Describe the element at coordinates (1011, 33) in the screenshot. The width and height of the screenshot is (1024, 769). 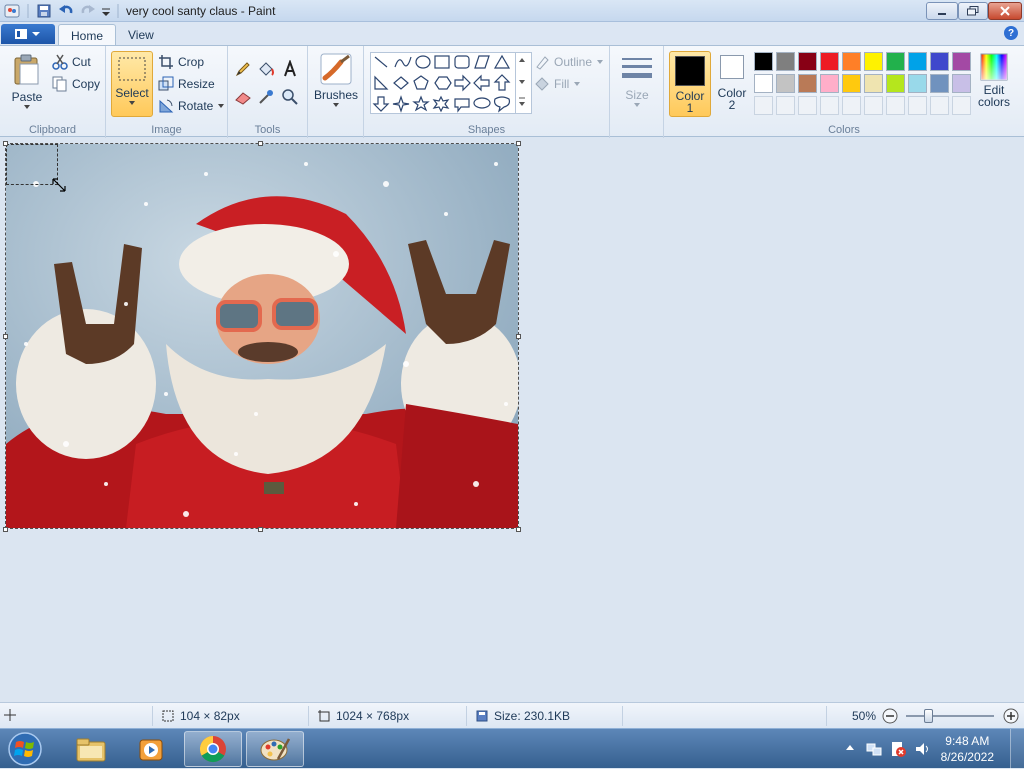
I see `help-icon: ?` at that location.